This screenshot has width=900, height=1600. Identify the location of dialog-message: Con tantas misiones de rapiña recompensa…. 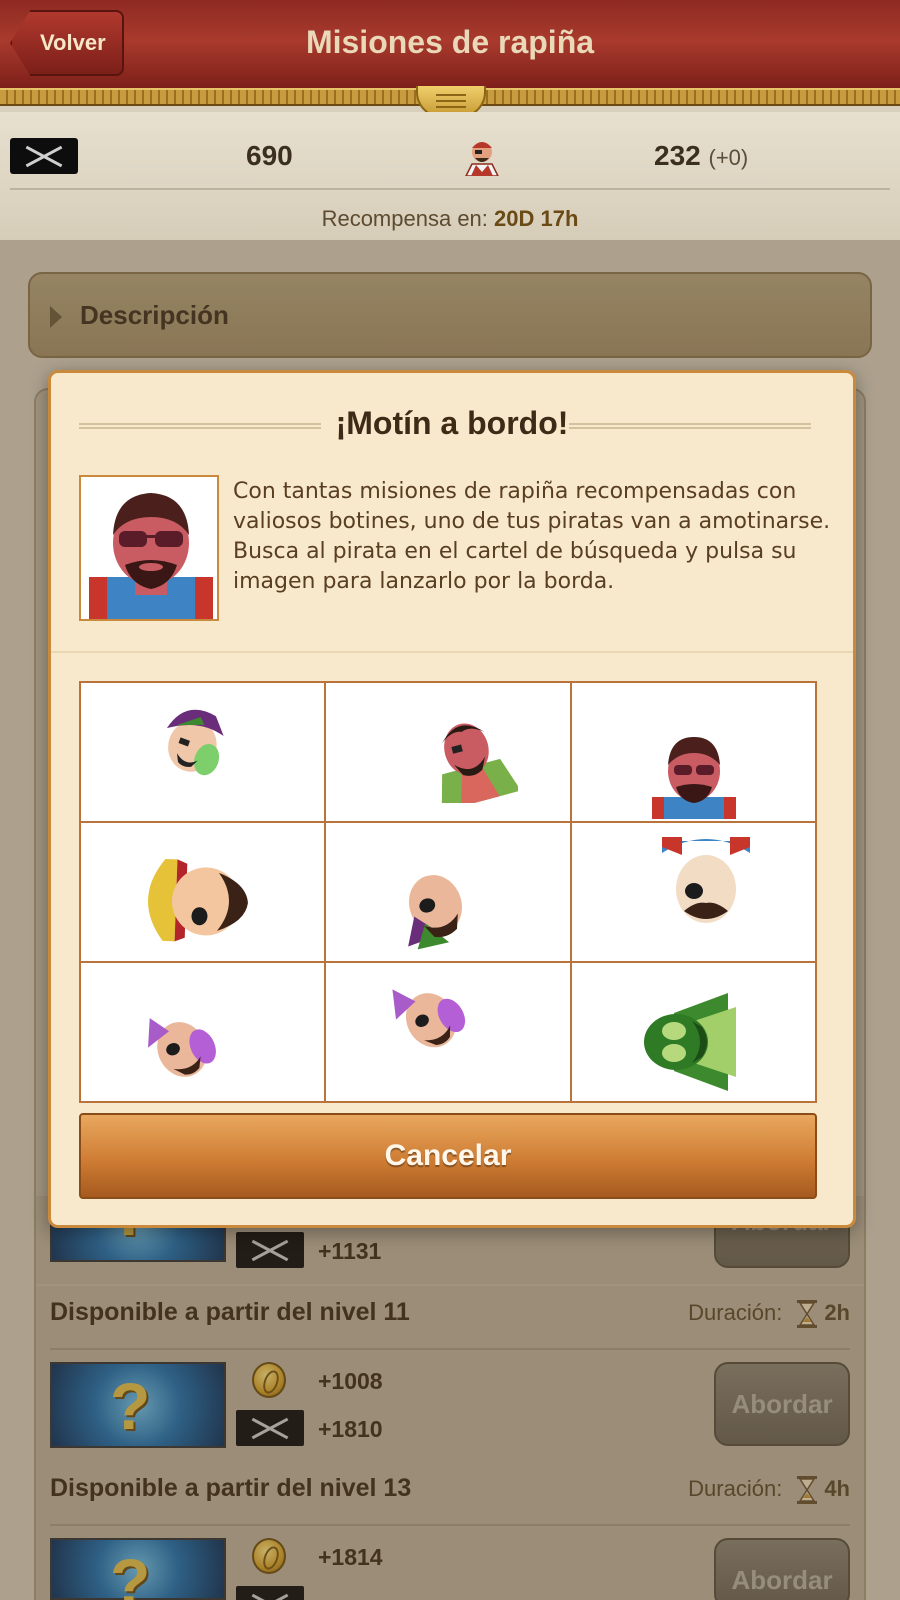
(532, 536).